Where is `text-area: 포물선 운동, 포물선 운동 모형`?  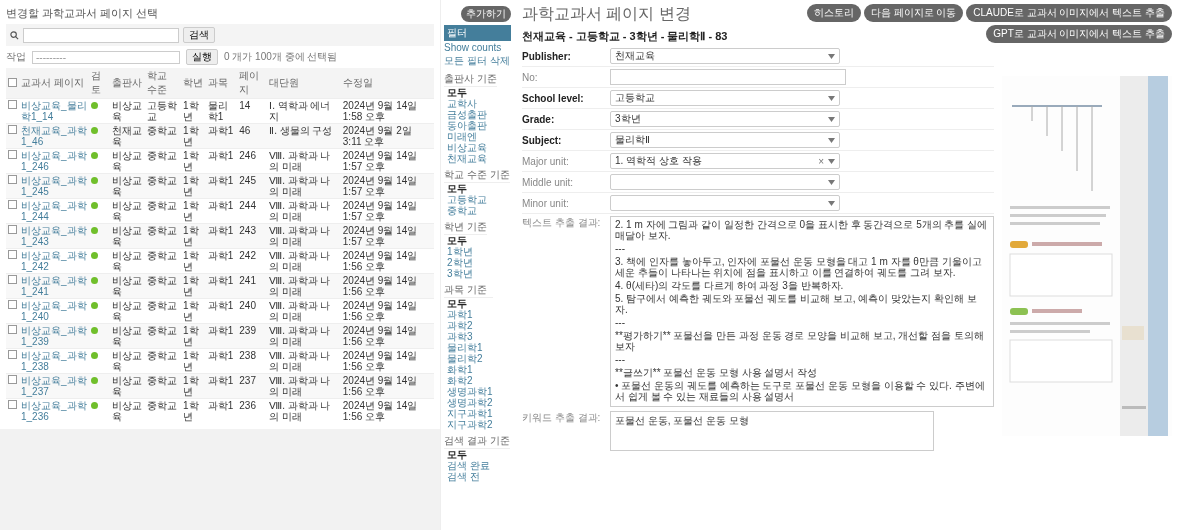 text-area: 포물선 운동, 포물선 운동 모형 is located at coordinates (772, 431).